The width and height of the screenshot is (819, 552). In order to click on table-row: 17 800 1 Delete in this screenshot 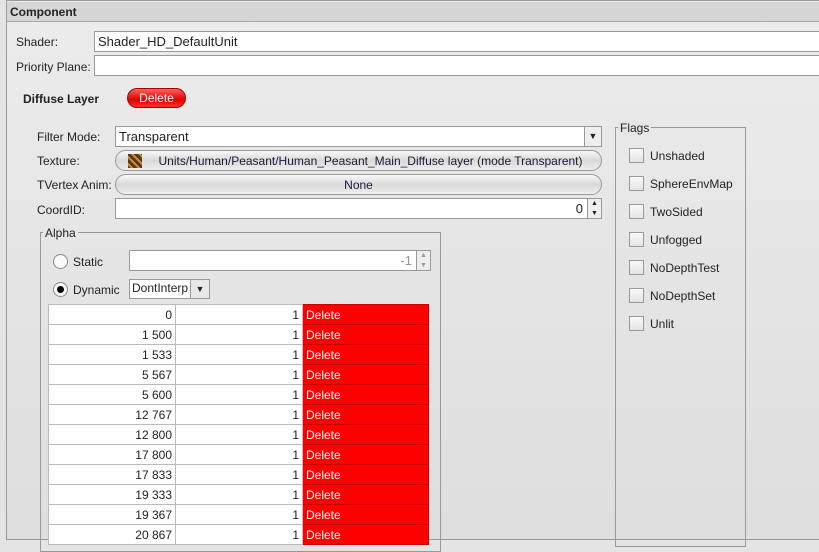, I will do `click(238, 454)`.